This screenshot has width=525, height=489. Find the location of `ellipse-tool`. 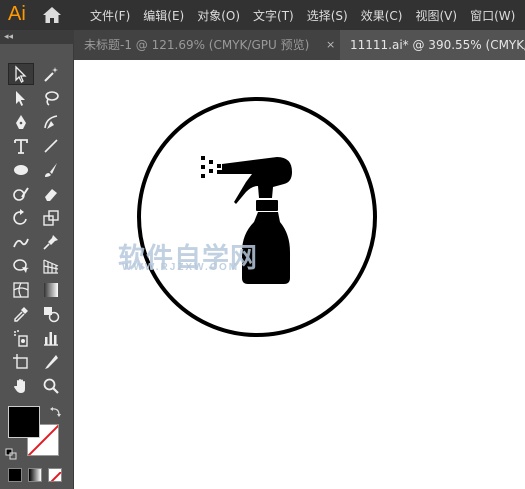

ellipse-tool is located at coordinates (21, 170).